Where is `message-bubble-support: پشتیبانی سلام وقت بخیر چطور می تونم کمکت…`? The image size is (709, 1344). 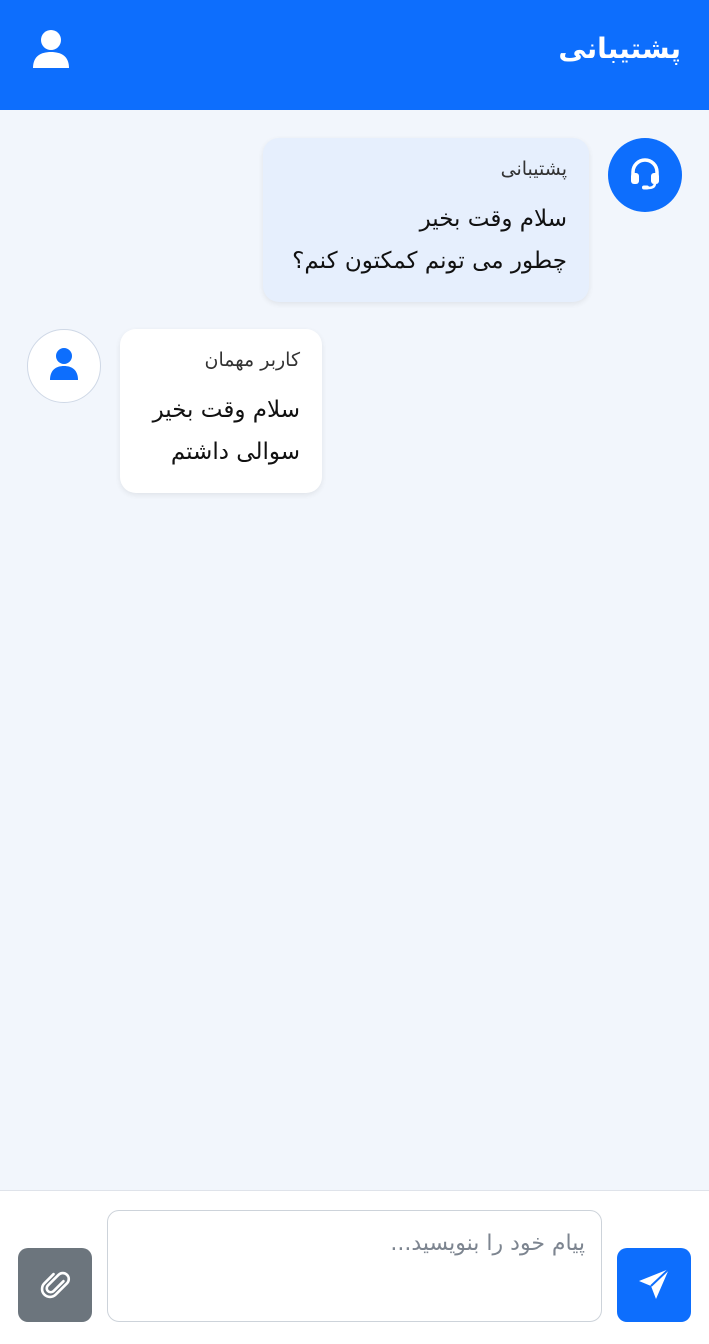
message-bubble-support: پشتیبانی سلام وقت بخیر چطور می تونم کمکت… is located at coordinates (426, 220).